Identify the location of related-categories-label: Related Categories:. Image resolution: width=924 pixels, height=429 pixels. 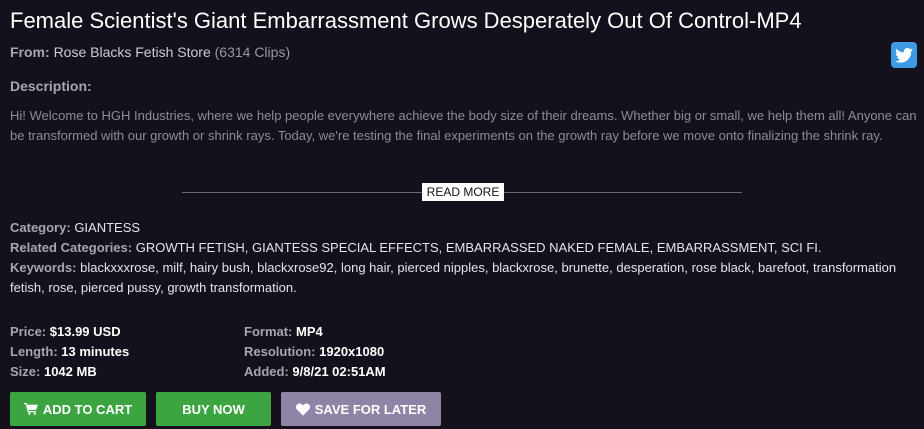
(71, 247).